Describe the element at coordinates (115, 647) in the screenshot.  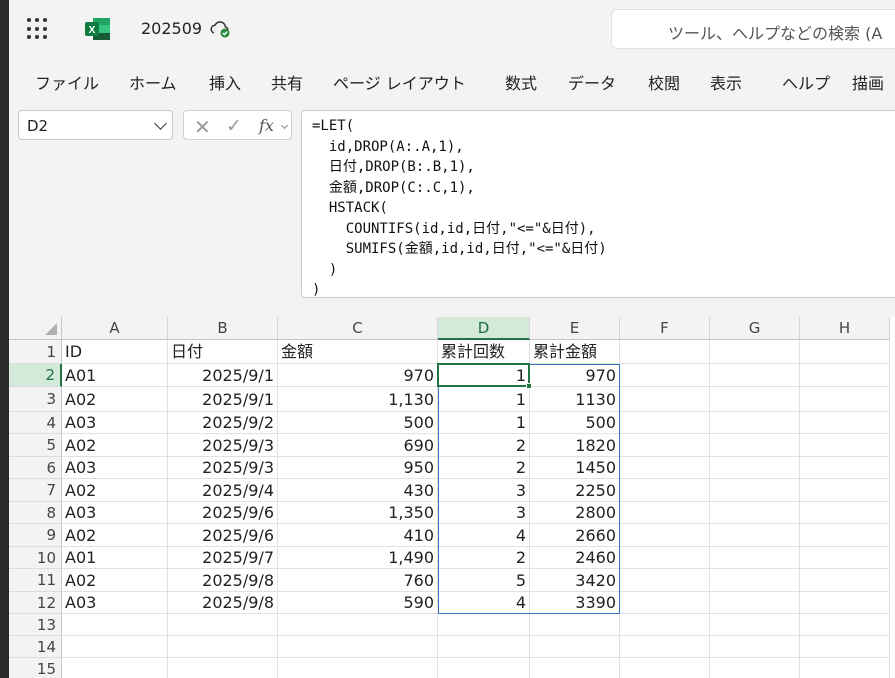
I see `cell-a14` at that location.